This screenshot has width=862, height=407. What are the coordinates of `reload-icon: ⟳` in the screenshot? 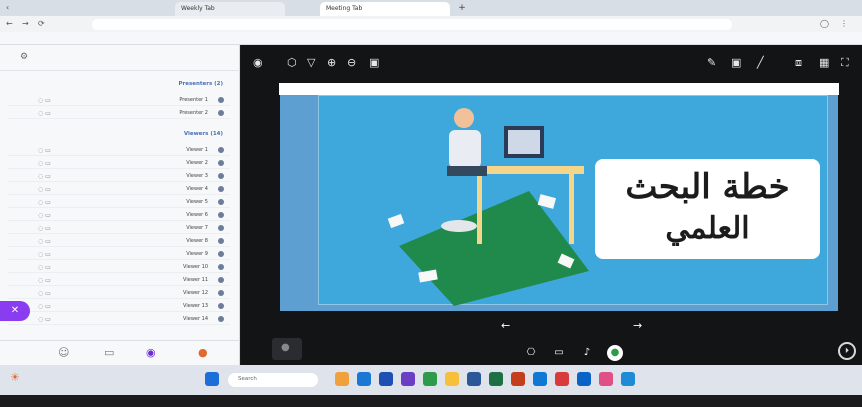 It's located at (41, 23).